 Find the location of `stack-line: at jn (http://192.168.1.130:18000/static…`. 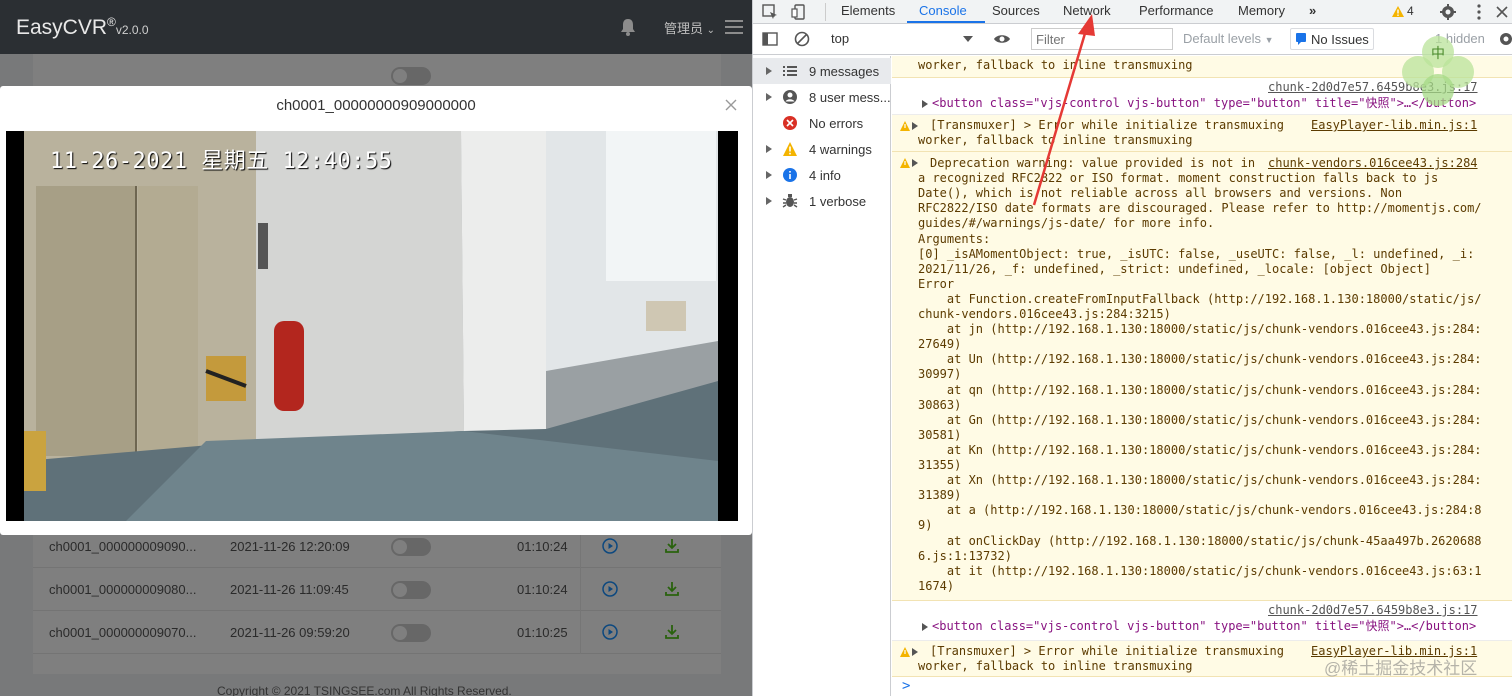

stack-line: at jn (http://192.168.1.130:18000/static… is located at coordinates (1200, 329).